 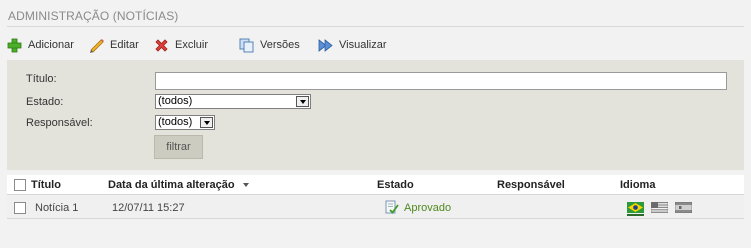 What do you see at coordinates (175, 122) in the screenshot?
I see `responsible-filter-value: (todos)` at bounding box center [175, 122].